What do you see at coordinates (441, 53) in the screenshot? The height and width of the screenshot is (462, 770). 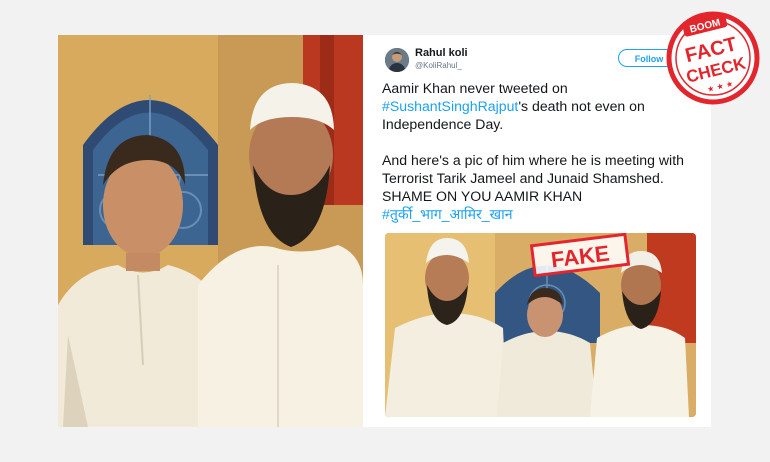 I see `user-display-name: Rahul koli` at bounding box center [441, 53].